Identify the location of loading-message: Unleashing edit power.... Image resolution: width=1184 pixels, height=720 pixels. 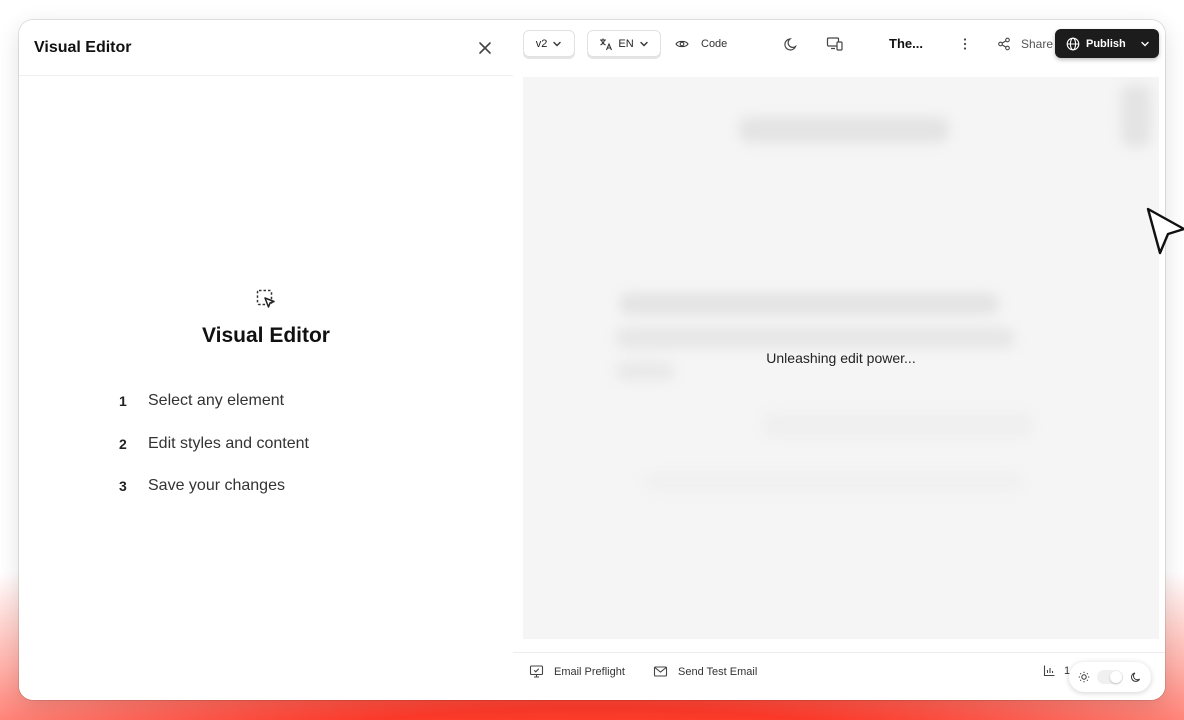
(841, 358).